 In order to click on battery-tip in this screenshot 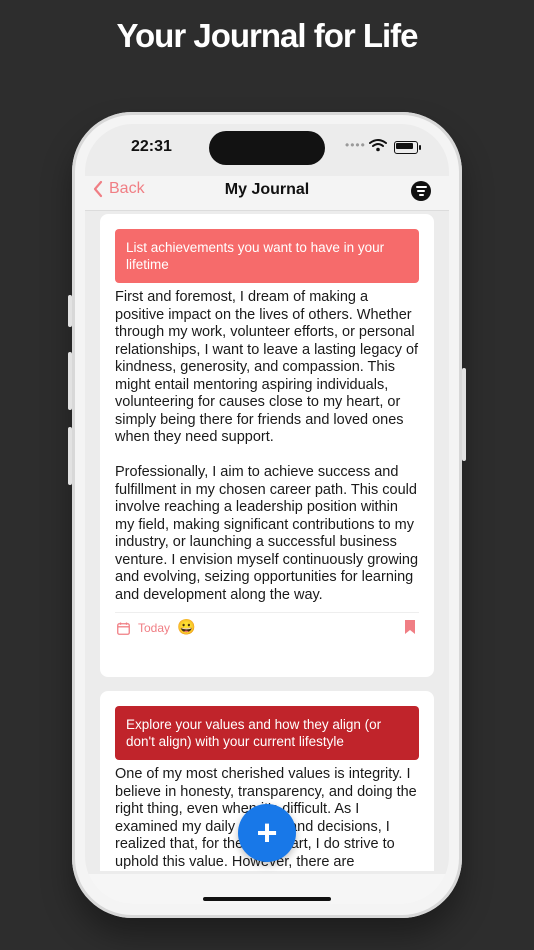, I will do `click(420, 147)`.